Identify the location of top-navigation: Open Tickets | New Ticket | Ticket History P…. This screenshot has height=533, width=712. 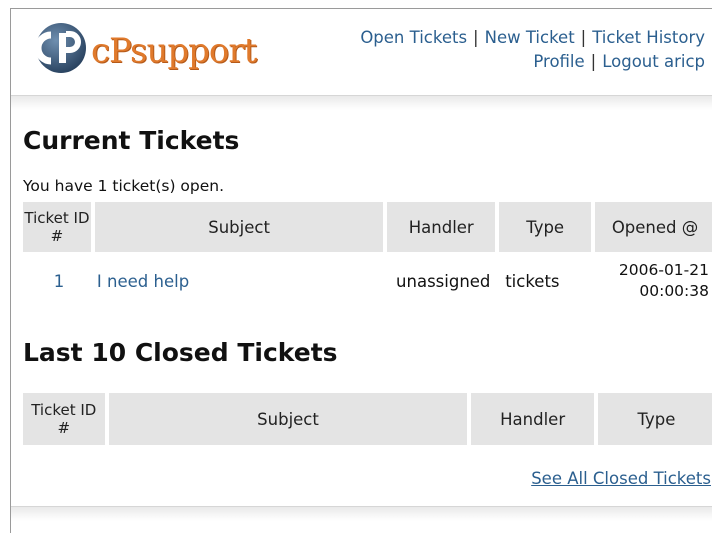
(532, 50).